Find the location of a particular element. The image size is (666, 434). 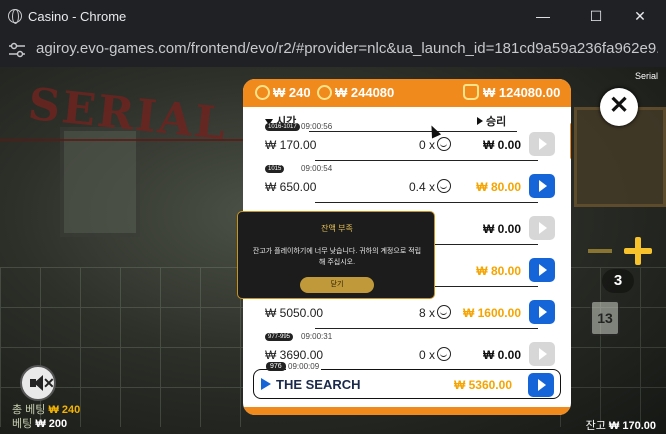

balance-readout: 잔고 ₩ 170.00 is located at coordinates (621, 425).